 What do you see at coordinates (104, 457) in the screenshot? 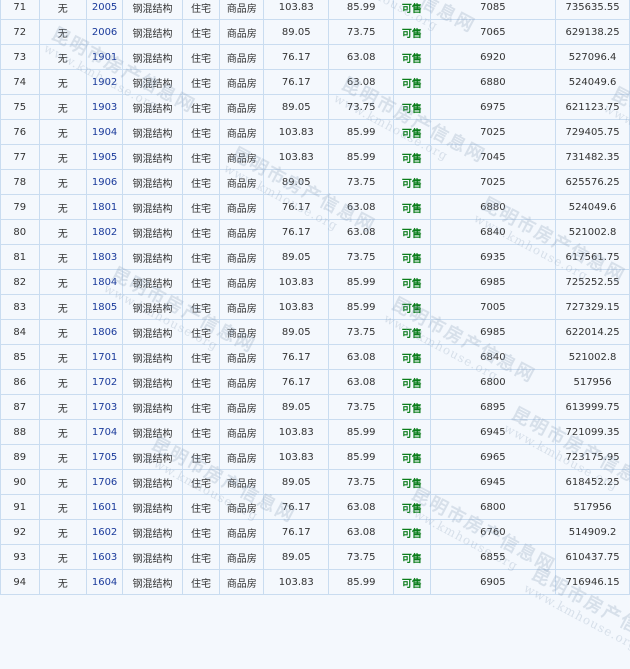
I see `room-number-link: 1705` at bounding box center [104, 457].